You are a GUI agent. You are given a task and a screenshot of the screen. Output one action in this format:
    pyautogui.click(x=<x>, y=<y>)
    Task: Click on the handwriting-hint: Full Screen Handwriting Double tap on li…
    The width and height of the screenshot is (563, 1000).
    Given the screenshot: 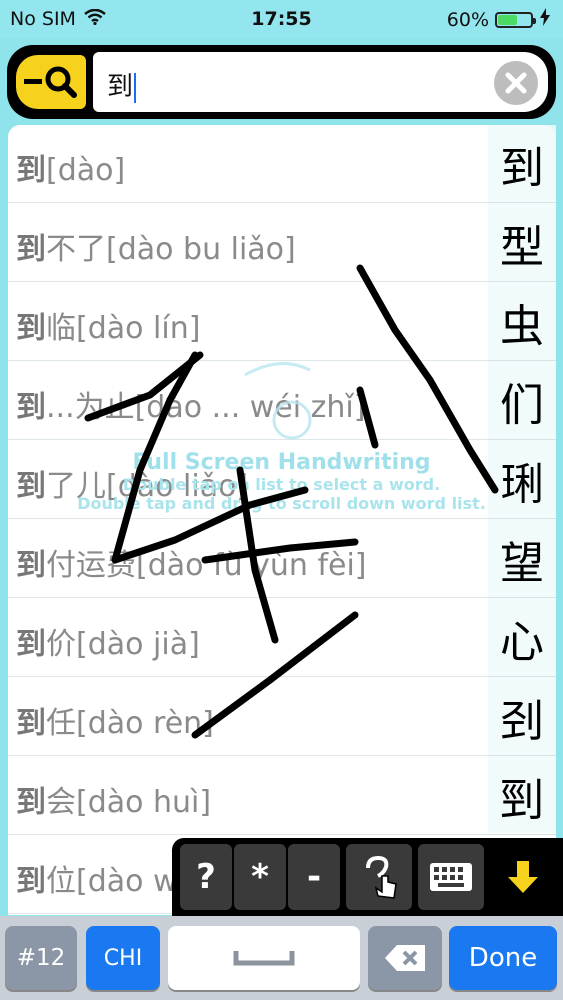 What is the action you would take?
    pyautogui.click(x=281, y=481)
    